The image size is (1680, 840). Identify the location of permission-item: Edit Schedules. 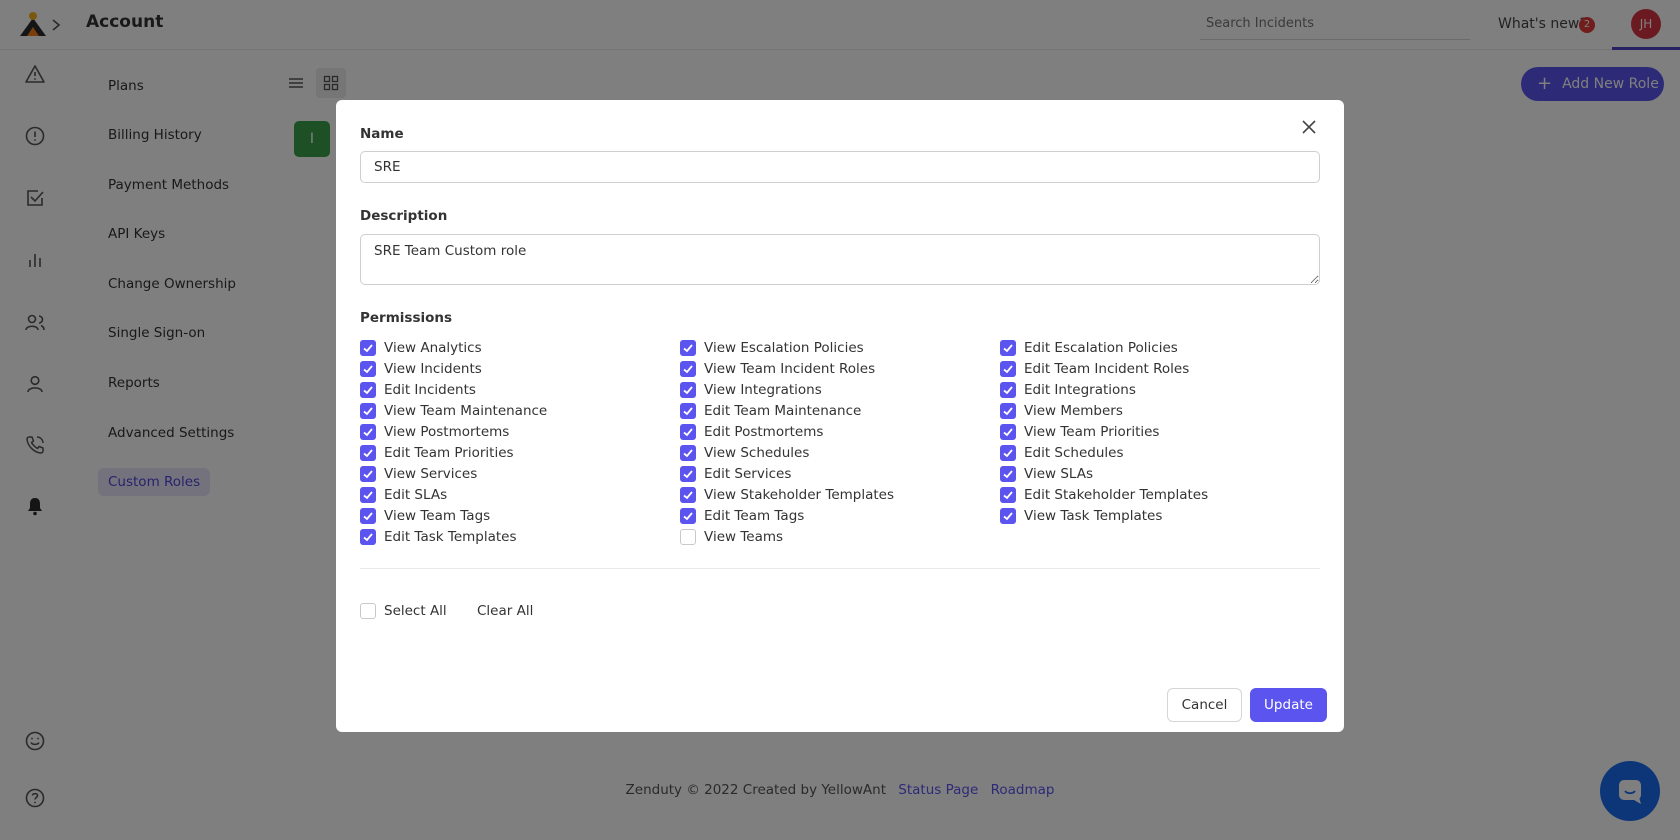
(1062, 452).